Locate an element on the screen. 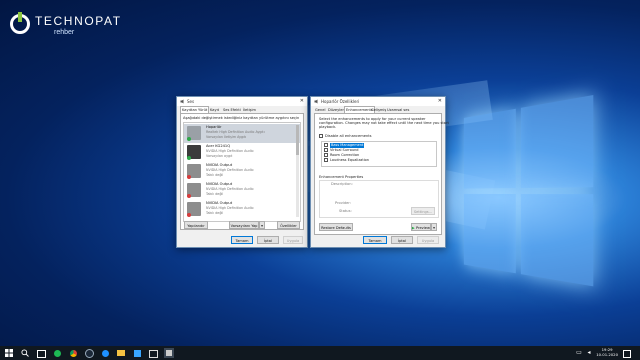 This screenshot has height=360, width=640. description-label: Description: is located at coordinates (342, 184).